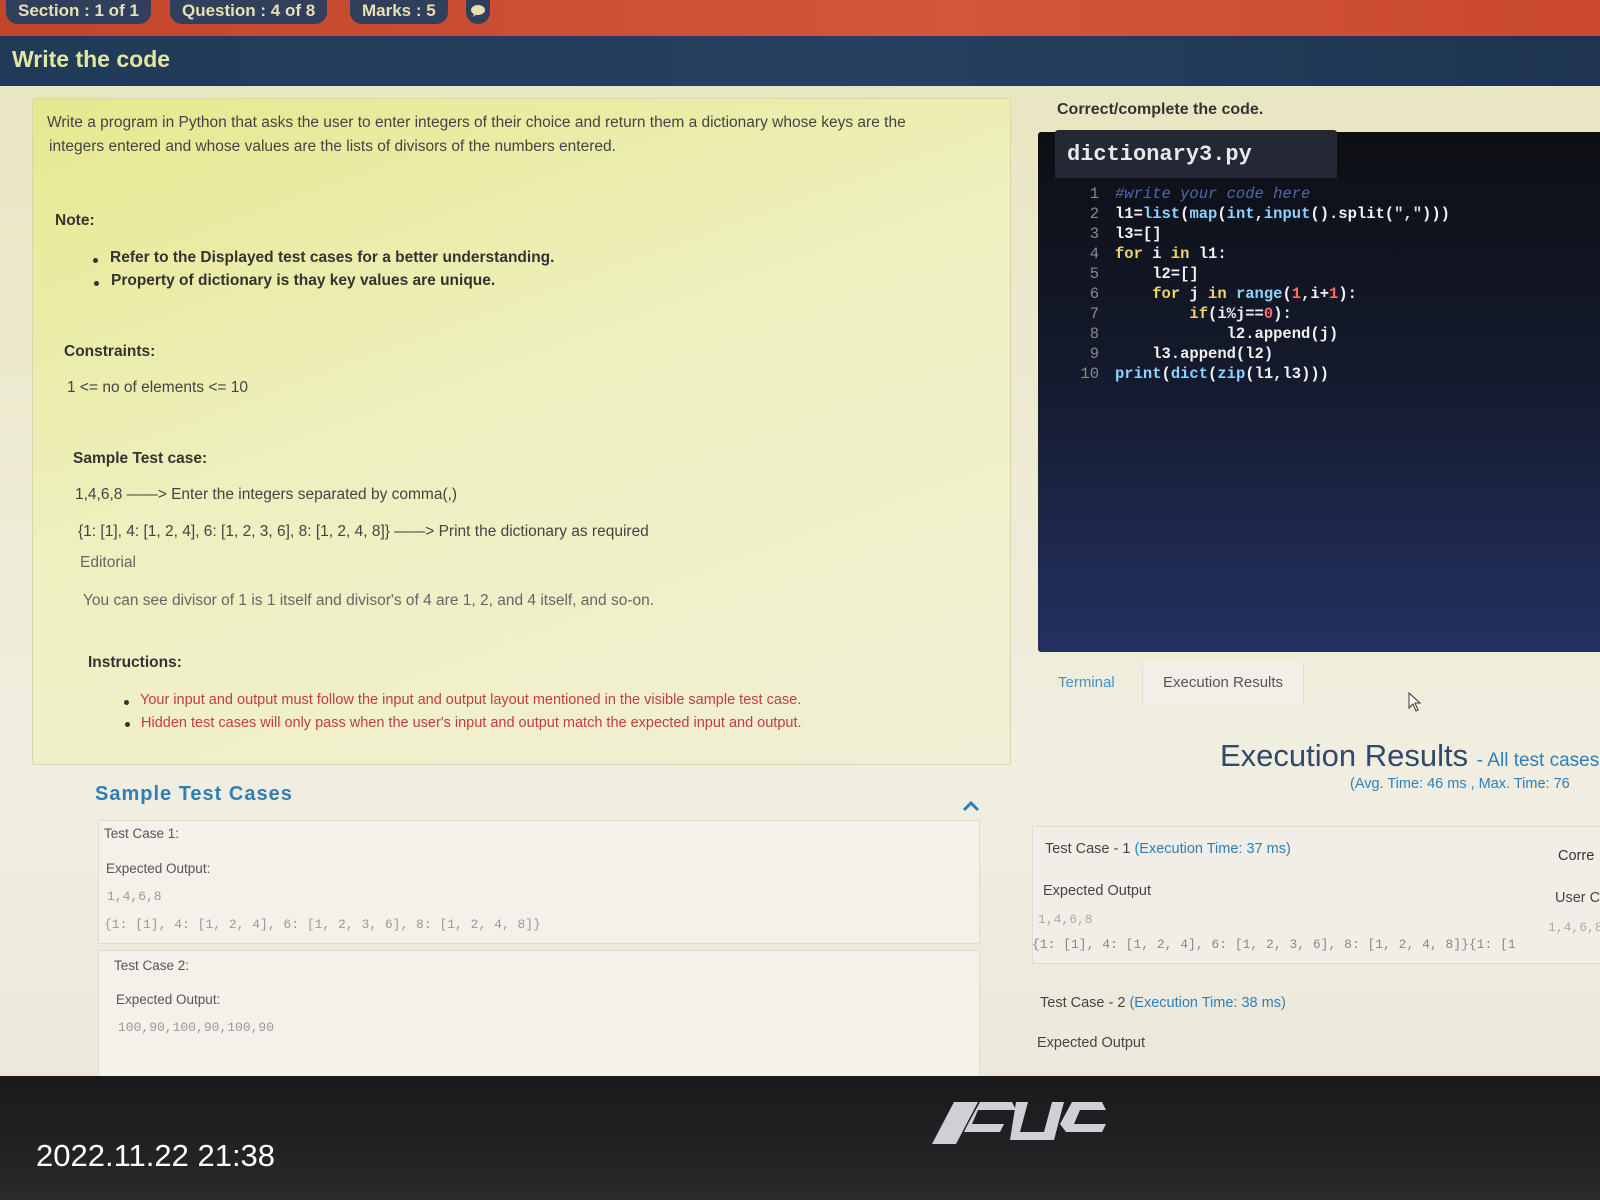 This screenshot has height=1200, width=1600. Describe the element at coordinates (971, 806) in the screenshot. I see `collapse-chevron-up-icon` at that location.